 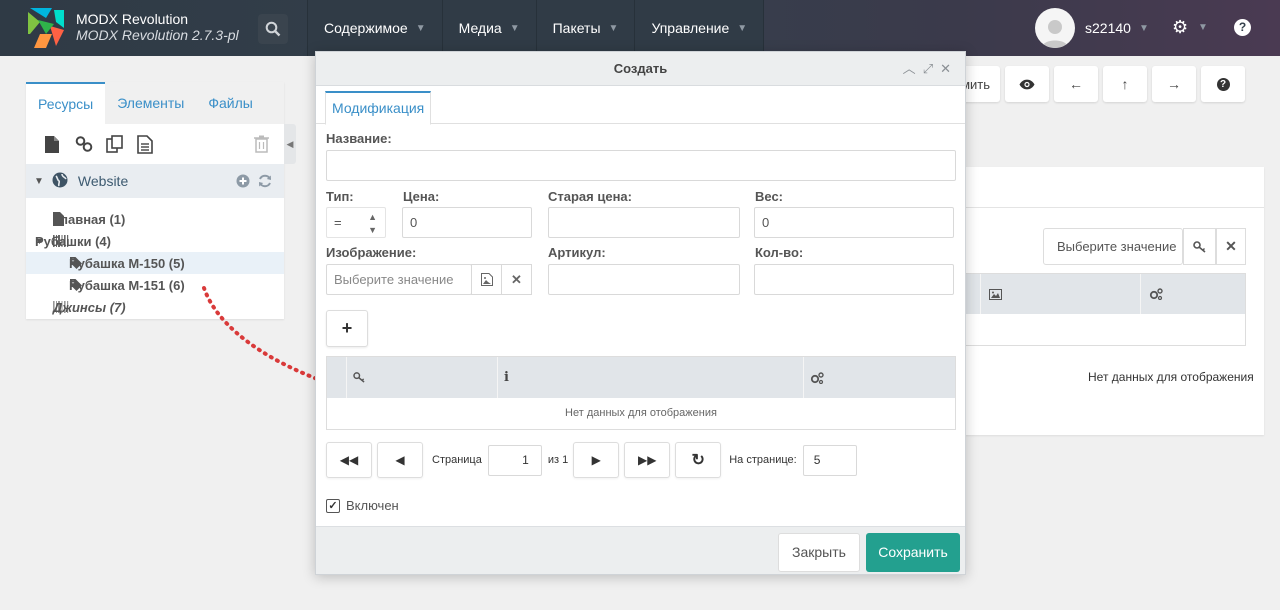 I want to click on close-button: Закрыть, so click(x=819, y=552).